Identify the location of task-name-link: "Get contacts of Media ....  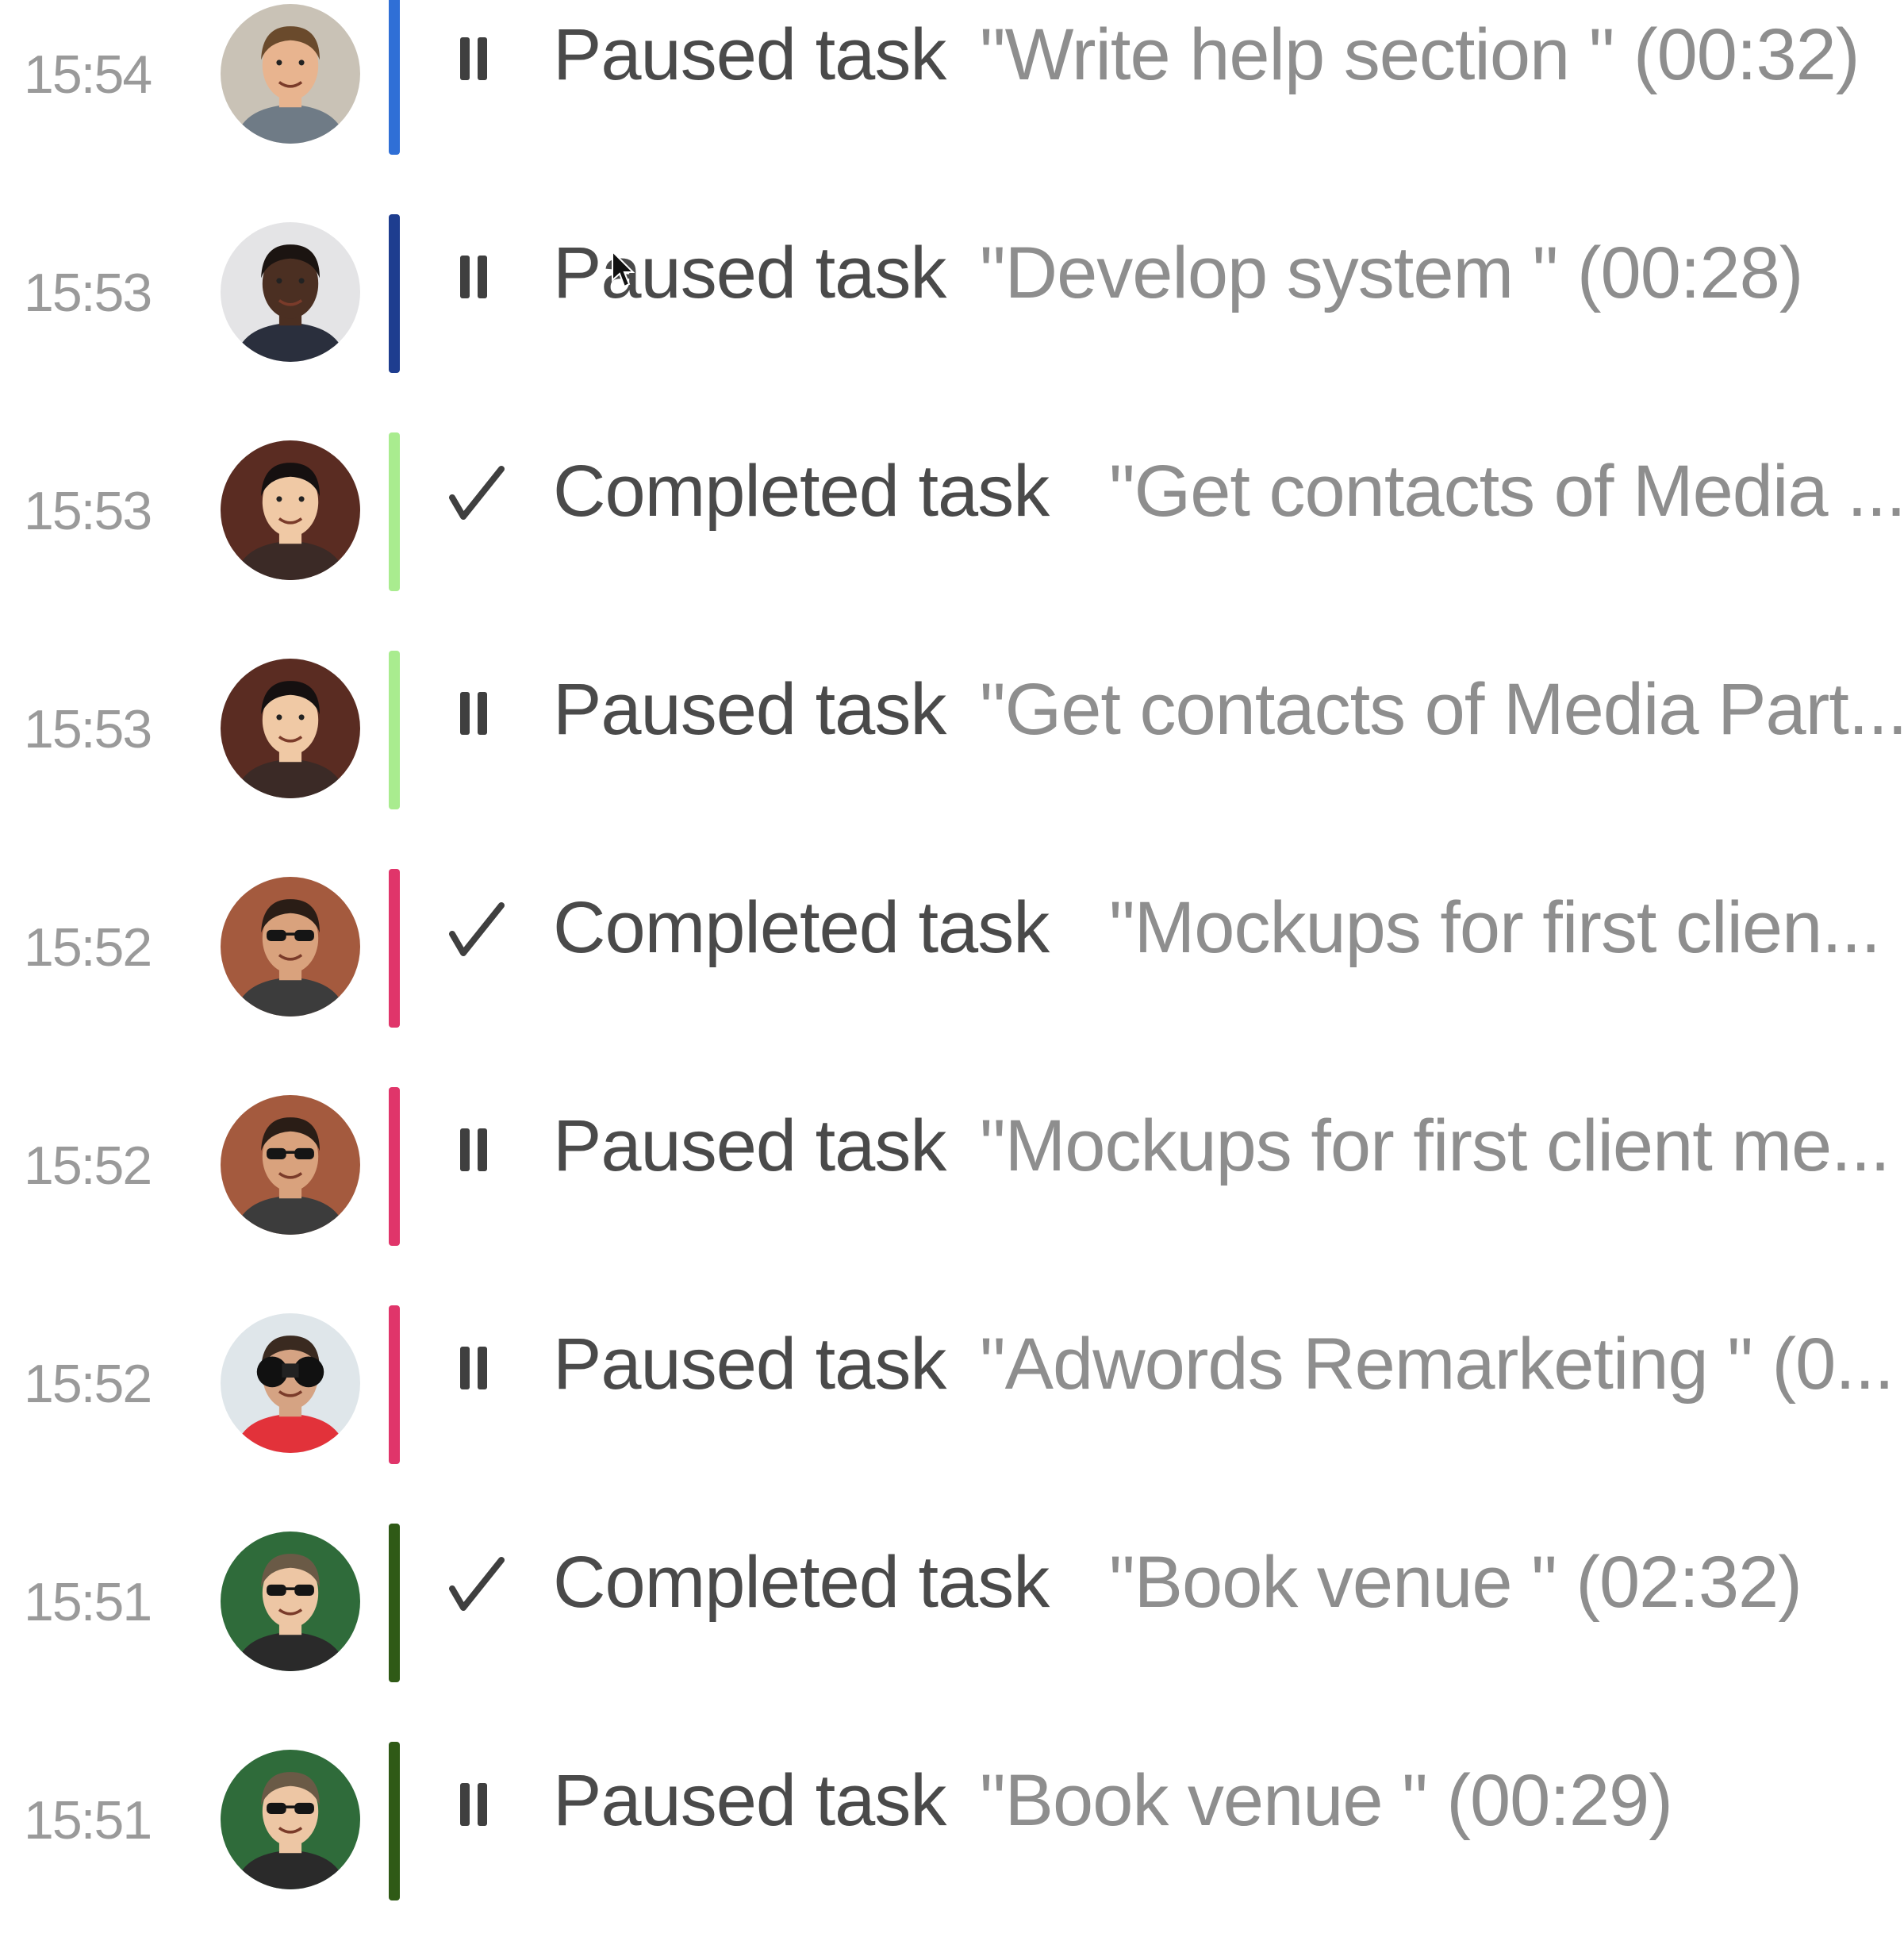
(1506, 491).